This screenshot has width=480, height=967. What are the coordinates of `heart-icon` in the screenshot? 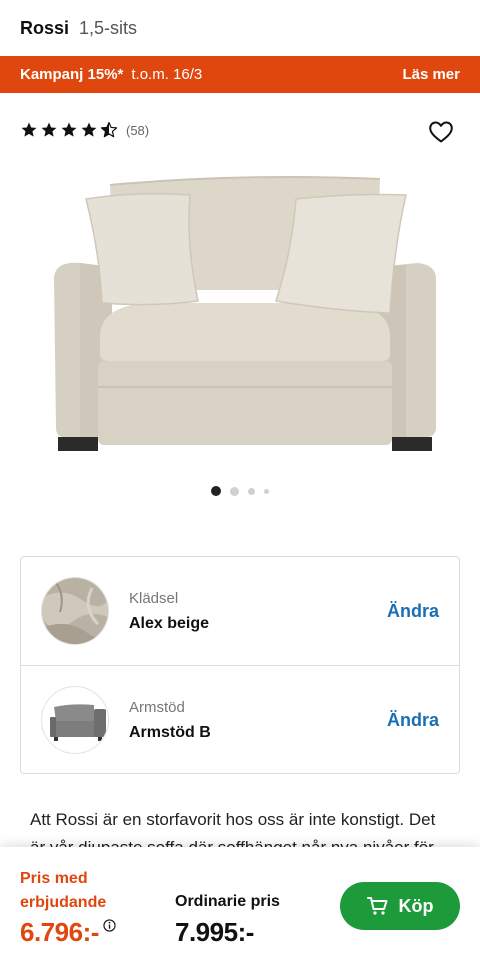 It's located at (441, 132).